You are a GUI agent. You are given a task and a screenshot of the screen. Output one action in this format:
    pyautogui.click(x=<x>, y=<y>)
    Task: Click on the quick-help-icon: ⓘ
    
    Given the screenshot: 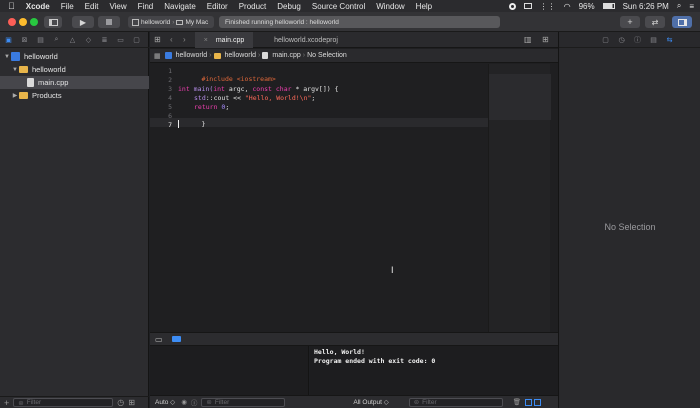 What is the action you would take?
    pyautogui.click(x=637, y=39)
    